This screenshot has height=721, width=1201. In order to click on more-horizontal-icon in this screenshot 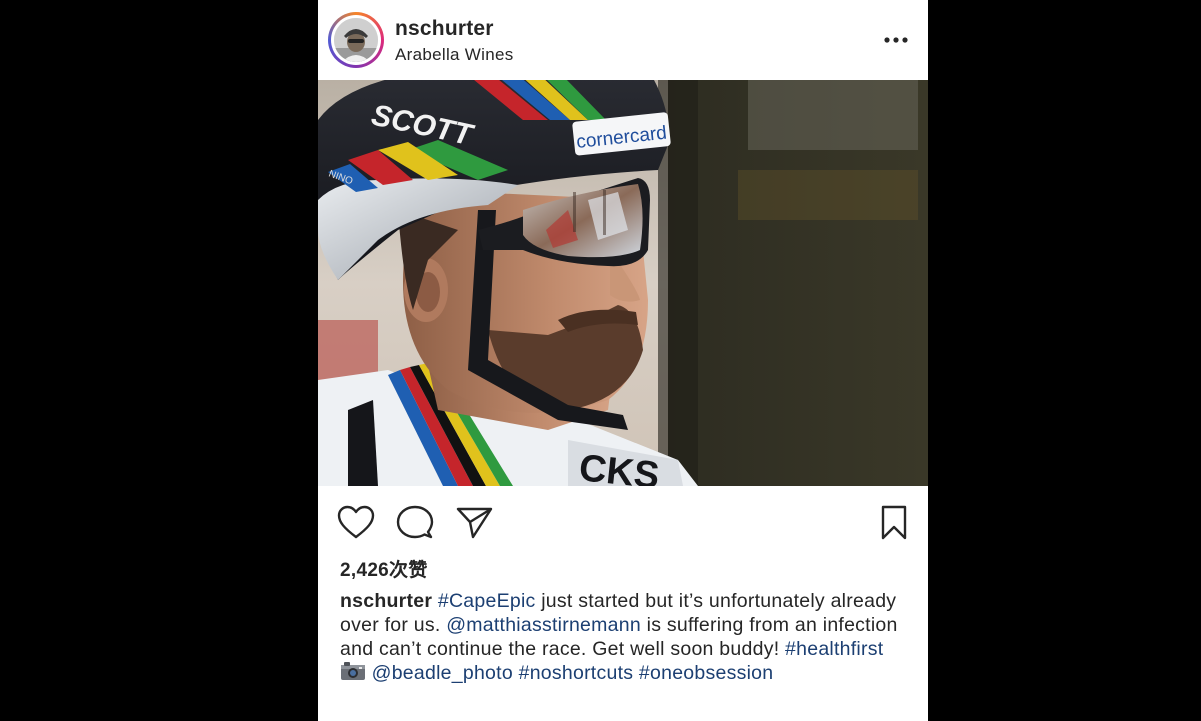, I will do `click(896, 40)`.